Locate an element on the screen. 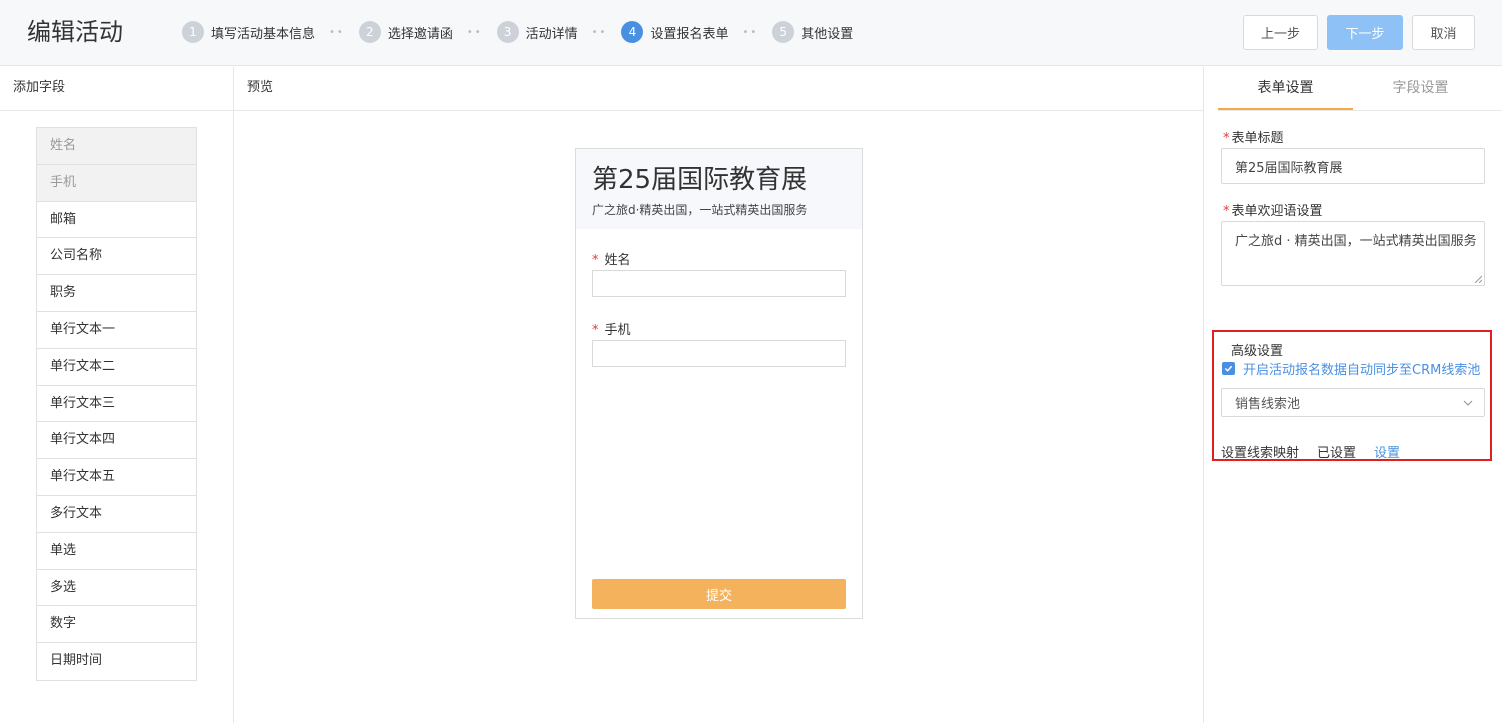 The image size is (1502, 723). welcome-label: * 表单欢迎语设置 is located at coordinates (1273, 209).